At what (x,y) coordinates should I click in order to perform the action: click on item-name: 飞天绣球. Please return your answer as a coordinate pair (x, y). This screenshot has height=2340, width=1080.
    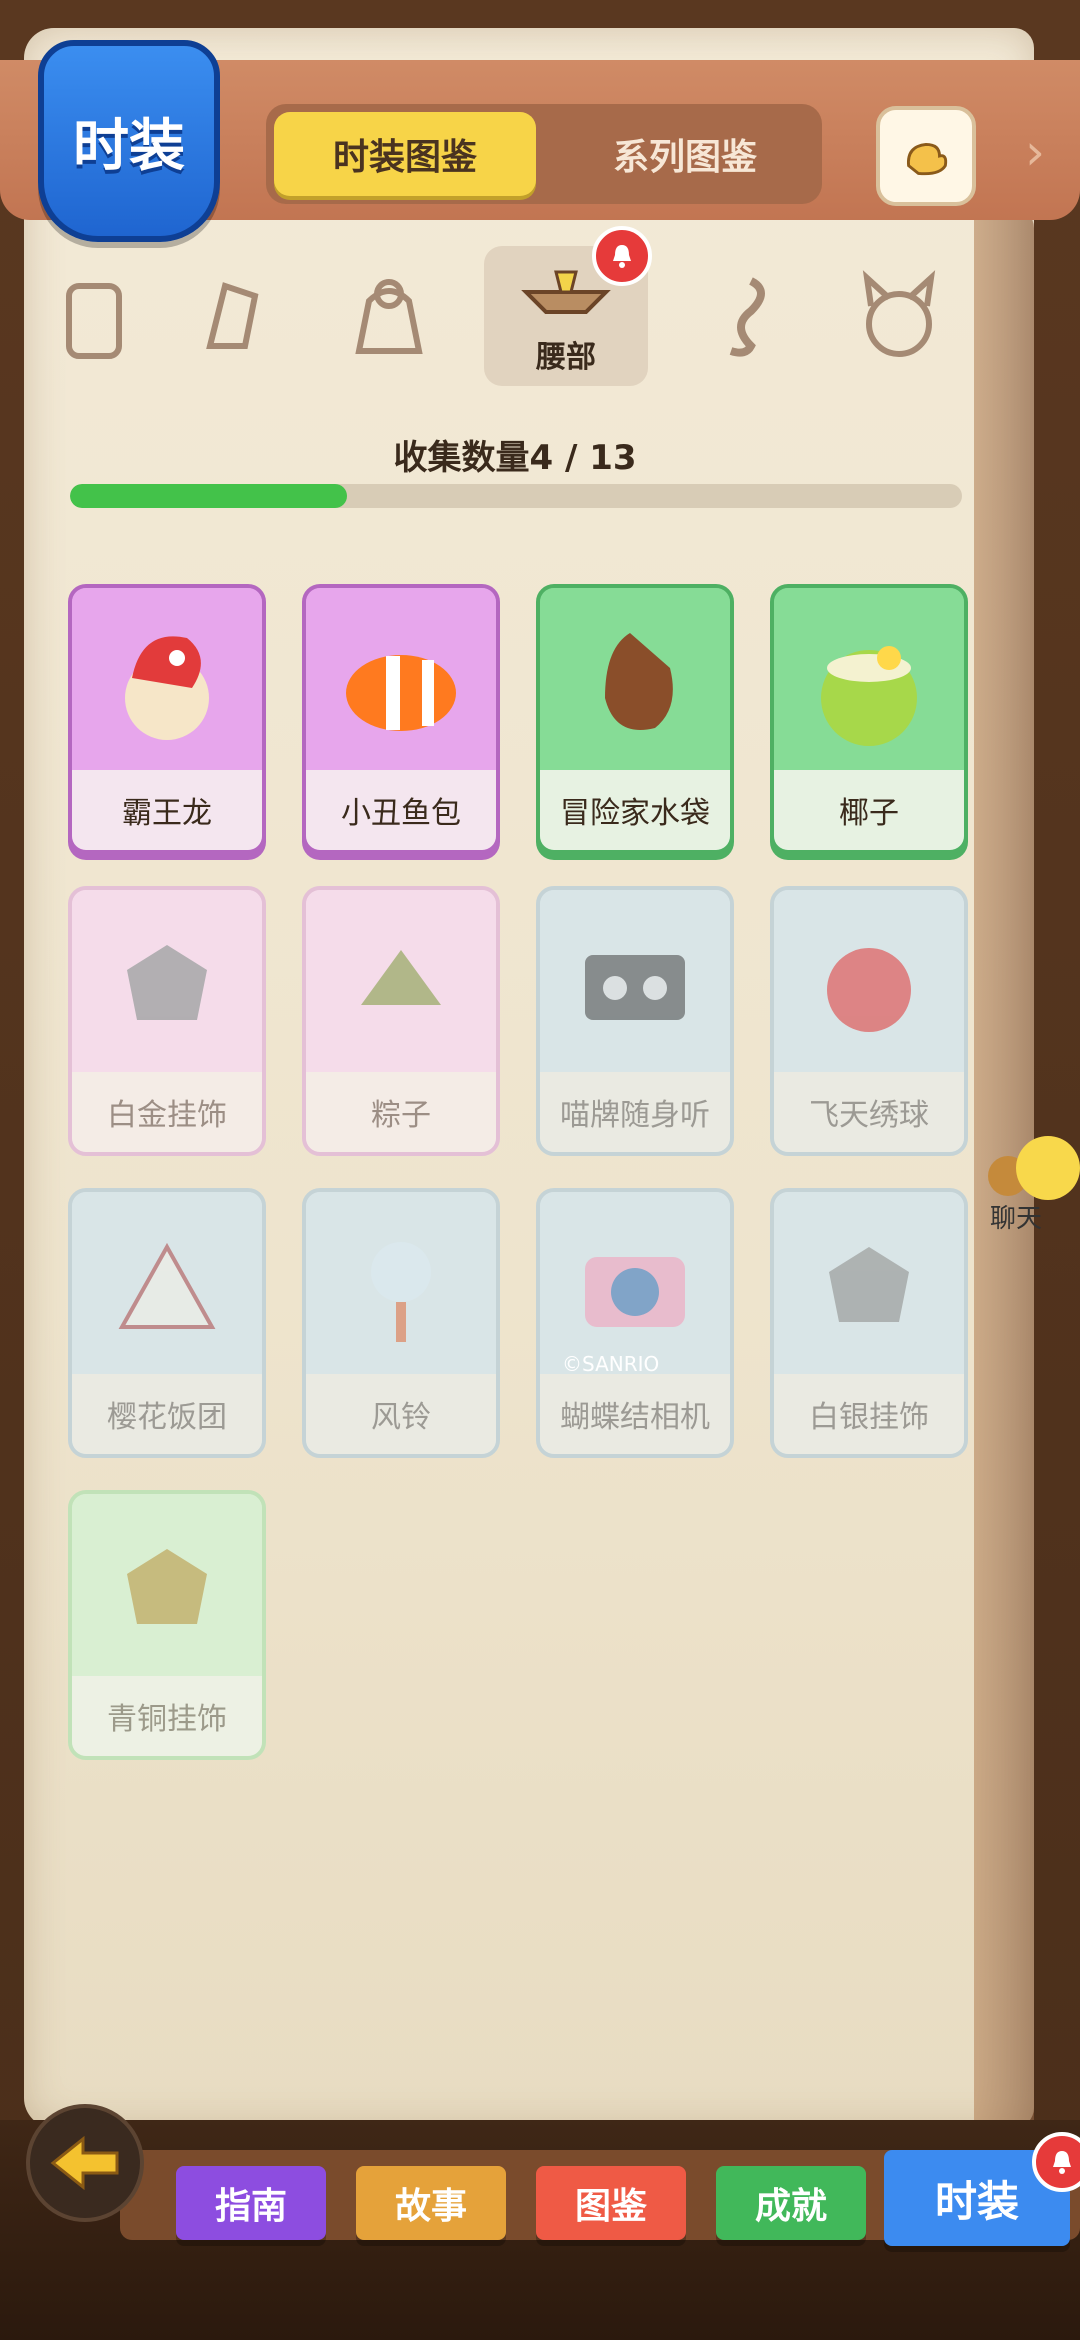
    Looking at the image, I should click on (869, 1112).